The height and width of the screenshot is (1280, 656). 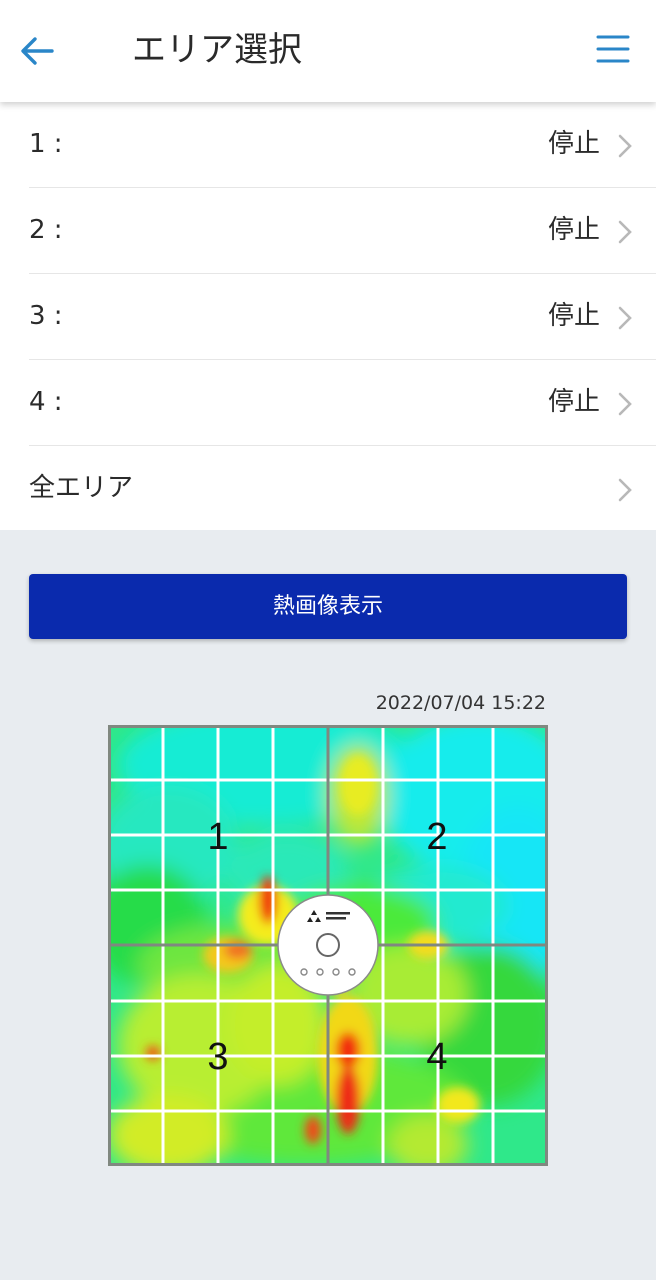 What do you see at coordinates (46, 230) in the screenshot?
I see `area-label: 2 :` at bounding box center [46, 230].